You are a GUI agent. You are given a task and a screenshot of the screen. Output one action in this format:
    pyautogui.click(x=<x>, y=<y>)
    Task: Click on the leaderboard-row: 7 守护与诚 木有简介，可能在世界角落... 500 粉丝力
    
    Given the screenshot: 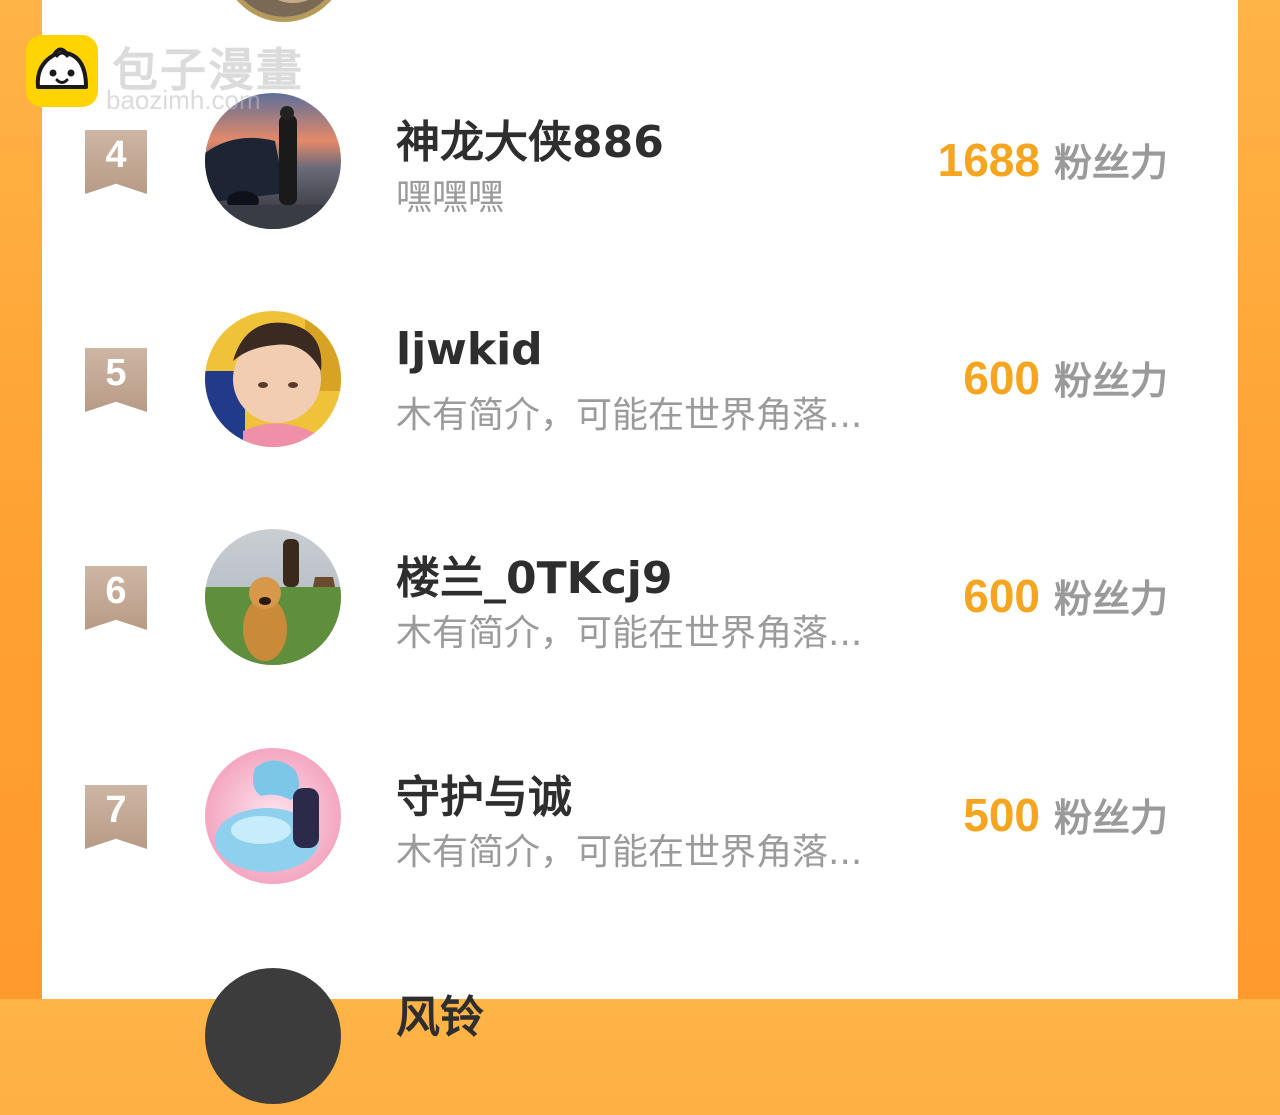 What is the action you would take?
    pyautogui.click(x=640, y=820)
    